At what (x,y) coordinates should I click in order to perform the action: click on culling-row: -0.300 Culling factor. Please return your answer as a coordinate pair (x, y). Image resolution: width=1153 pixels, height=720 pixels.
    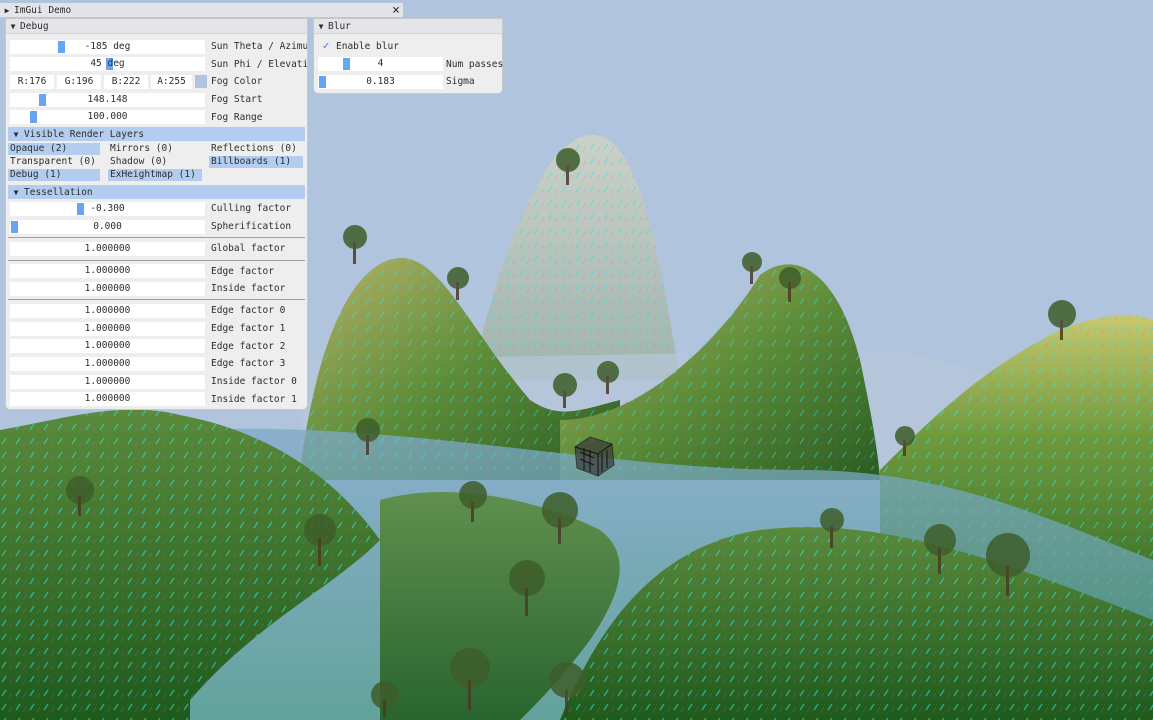
    Looking at the image, I should click on (156, 209).